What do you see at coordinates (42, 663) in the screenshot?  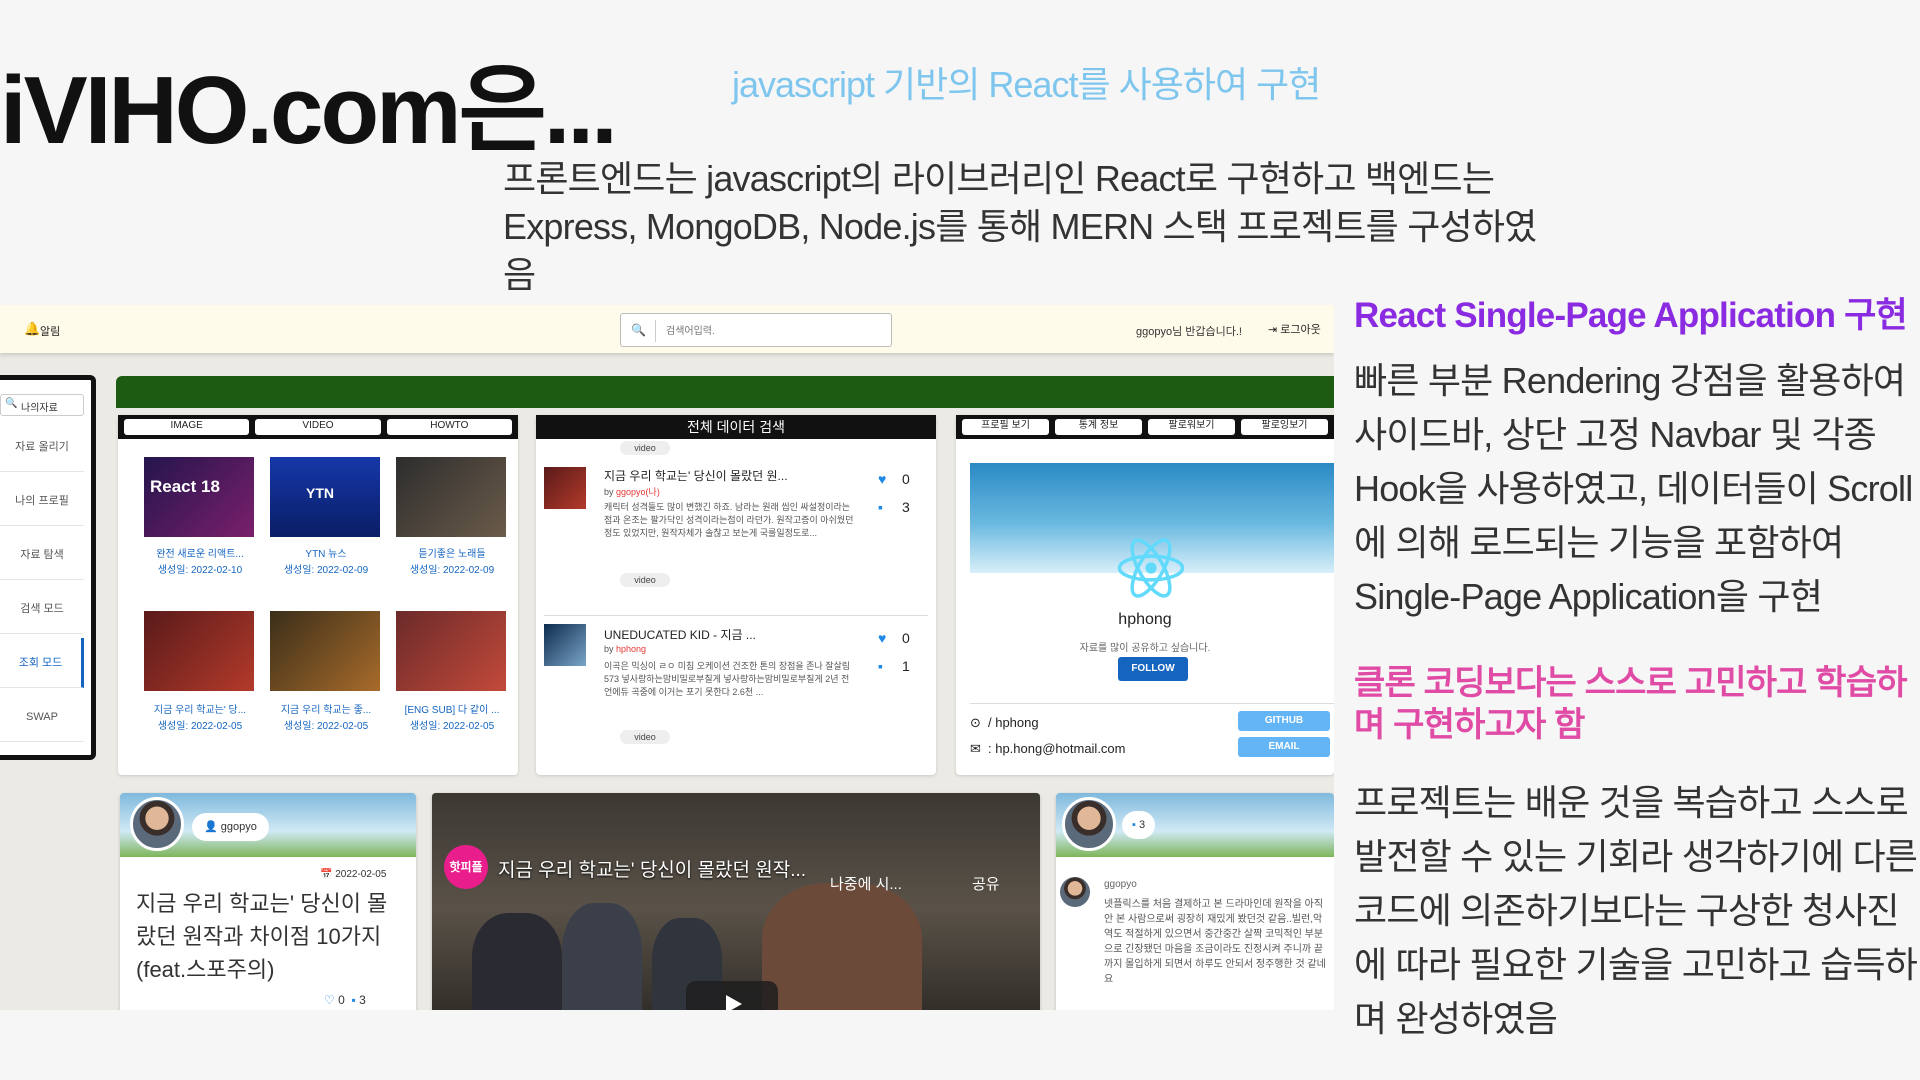 I see `sidebar-item-view-mode: 조회 모드` at bounding box center [42, 663].